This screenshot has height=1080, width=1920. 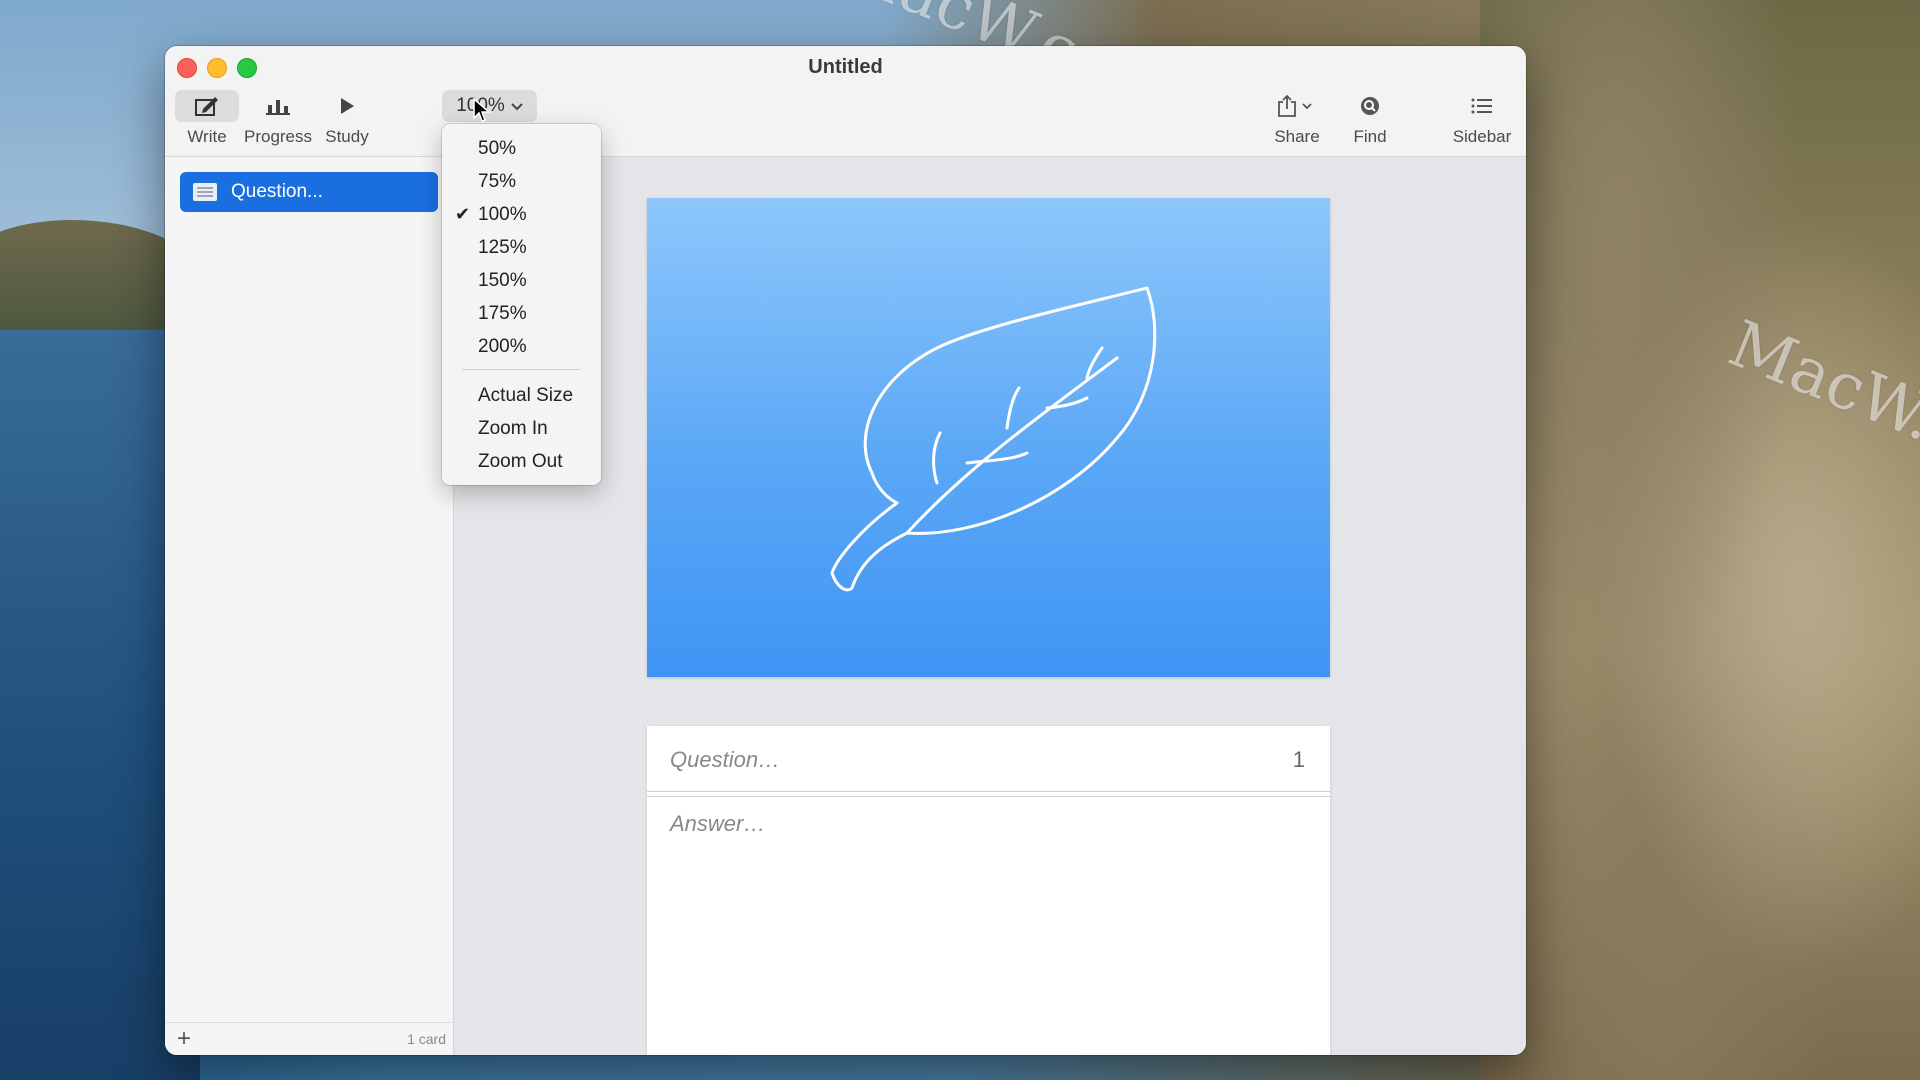 What do you see at coordinates (347, 136) in the screenshot?
I see `study-label: Study` at bounding box center [347, 136].